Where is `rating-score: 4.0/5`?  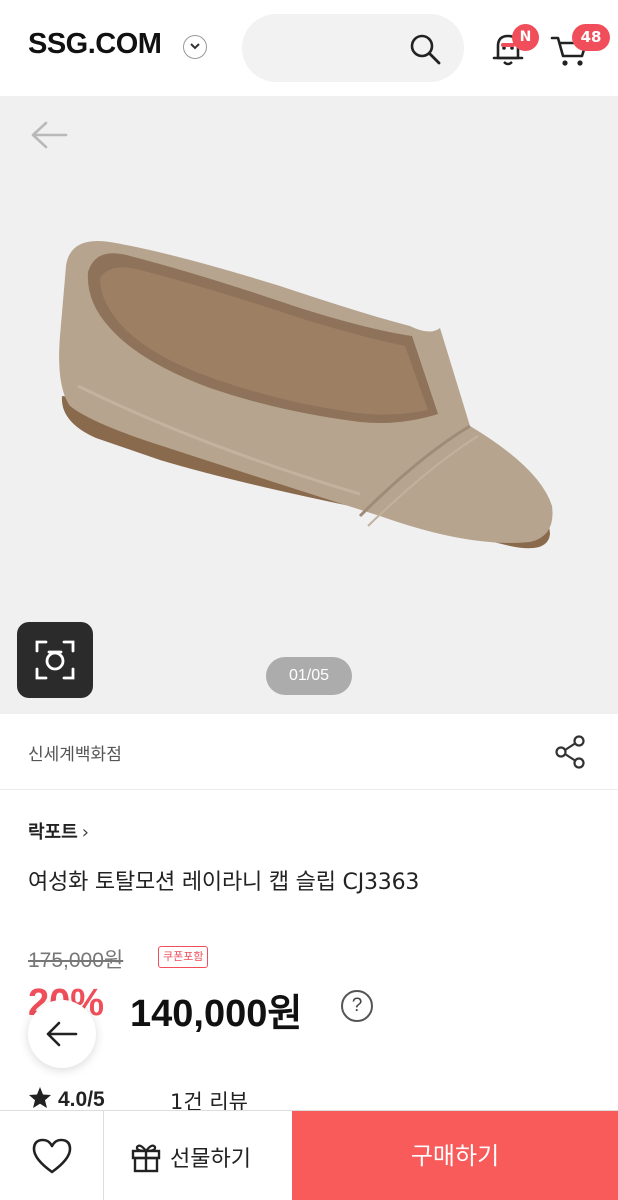
rating-score: 4.0/5 is located at coordinates (81, 1099).